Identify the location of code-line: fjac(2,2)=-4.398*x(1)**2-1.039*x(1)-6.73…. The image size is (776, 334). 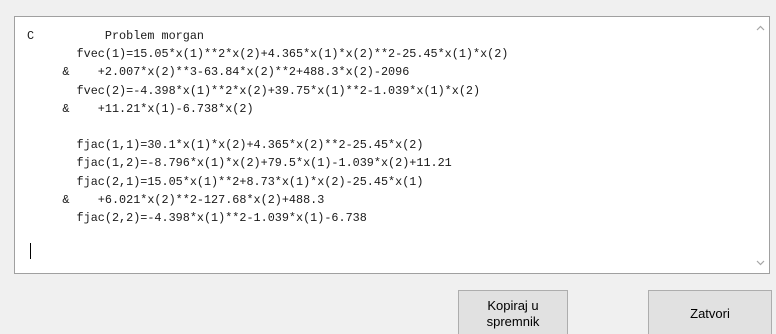
(197, 217).